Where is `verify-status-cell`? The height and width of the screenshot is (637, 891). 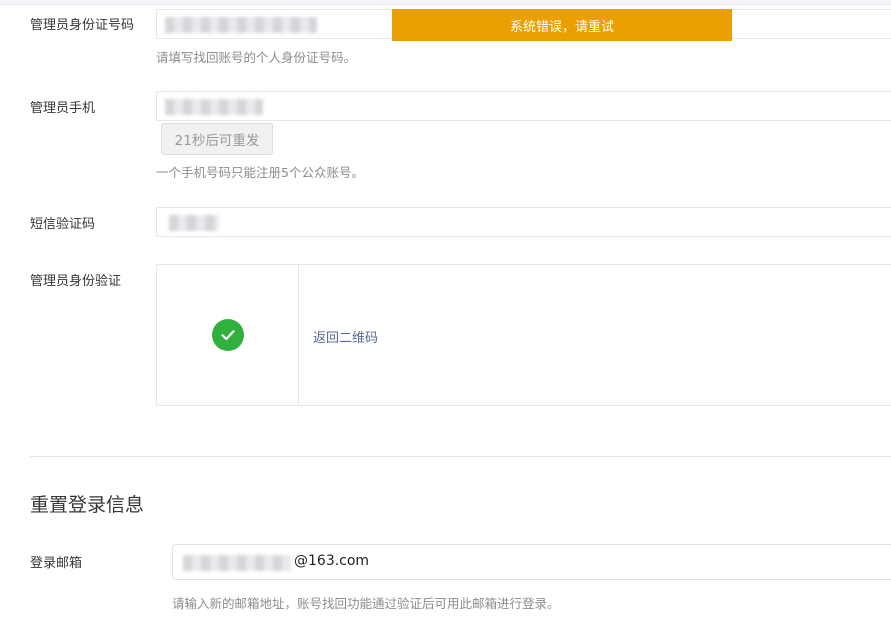
verify-status-cell is located at coordinates (228, 335).